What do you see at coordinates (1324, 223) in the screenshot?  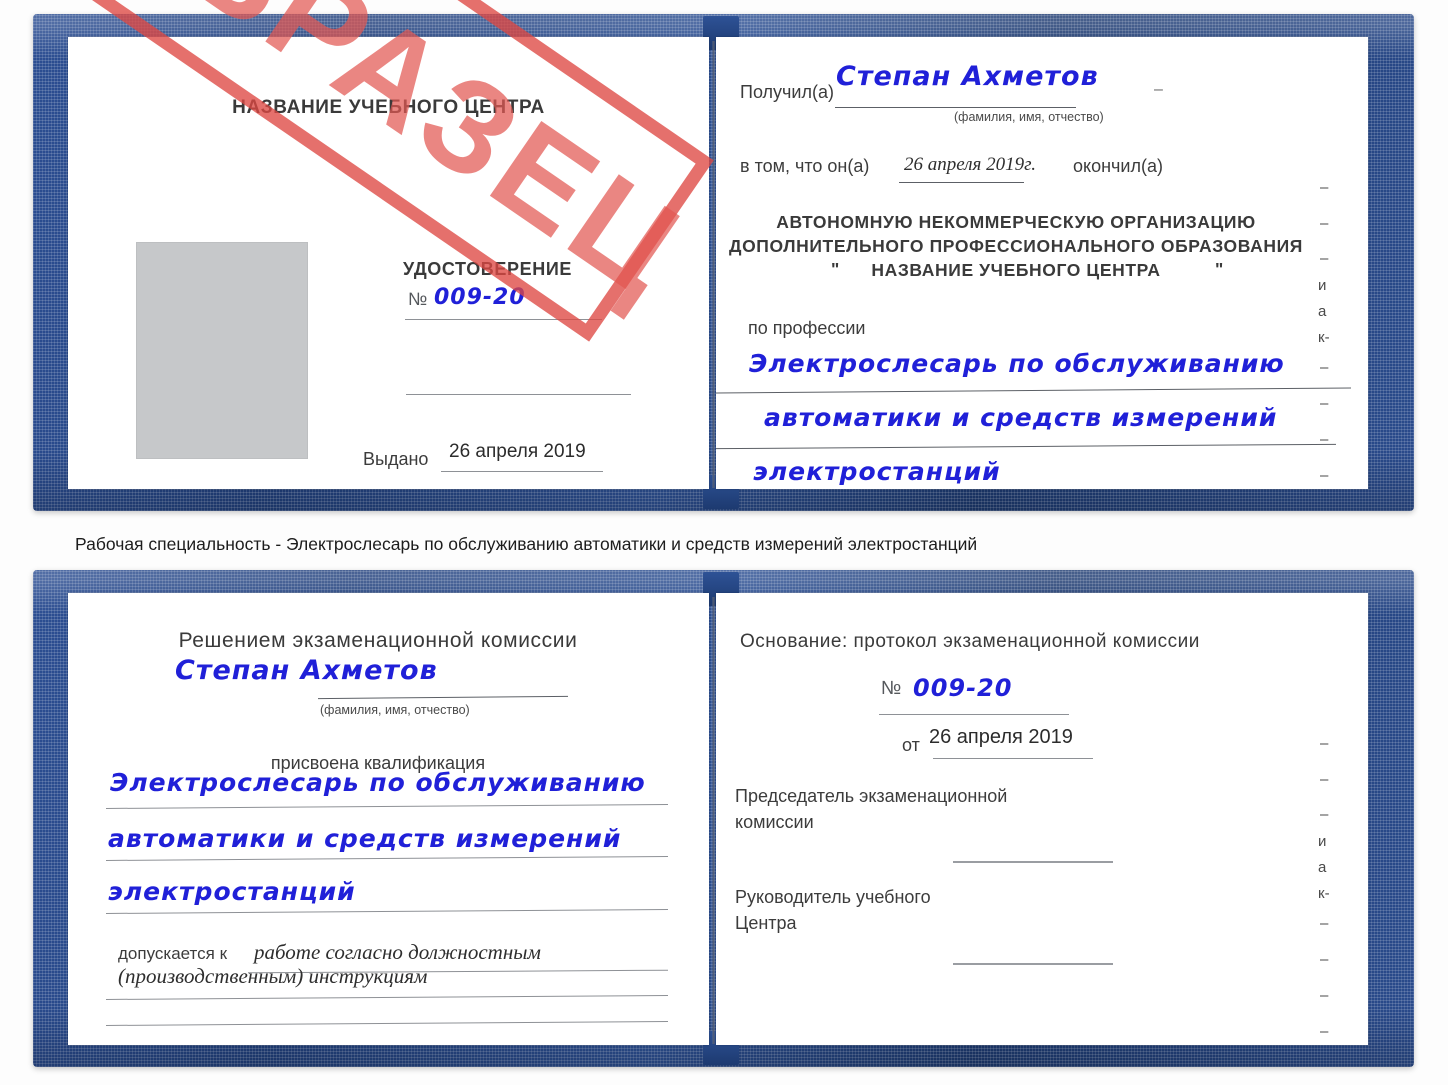 I see `edge-dash-b: –` at bounding box center [1324, 223].